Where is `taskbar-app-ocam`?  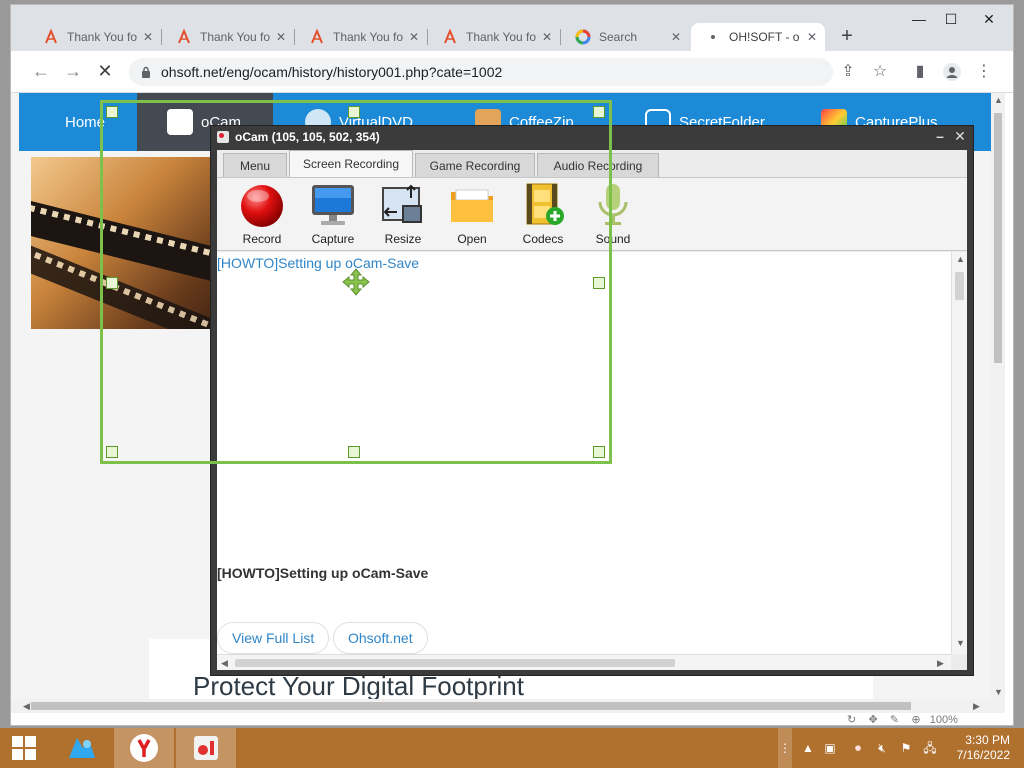 taskbar-app-ocam is located at coordinates (206, 748).